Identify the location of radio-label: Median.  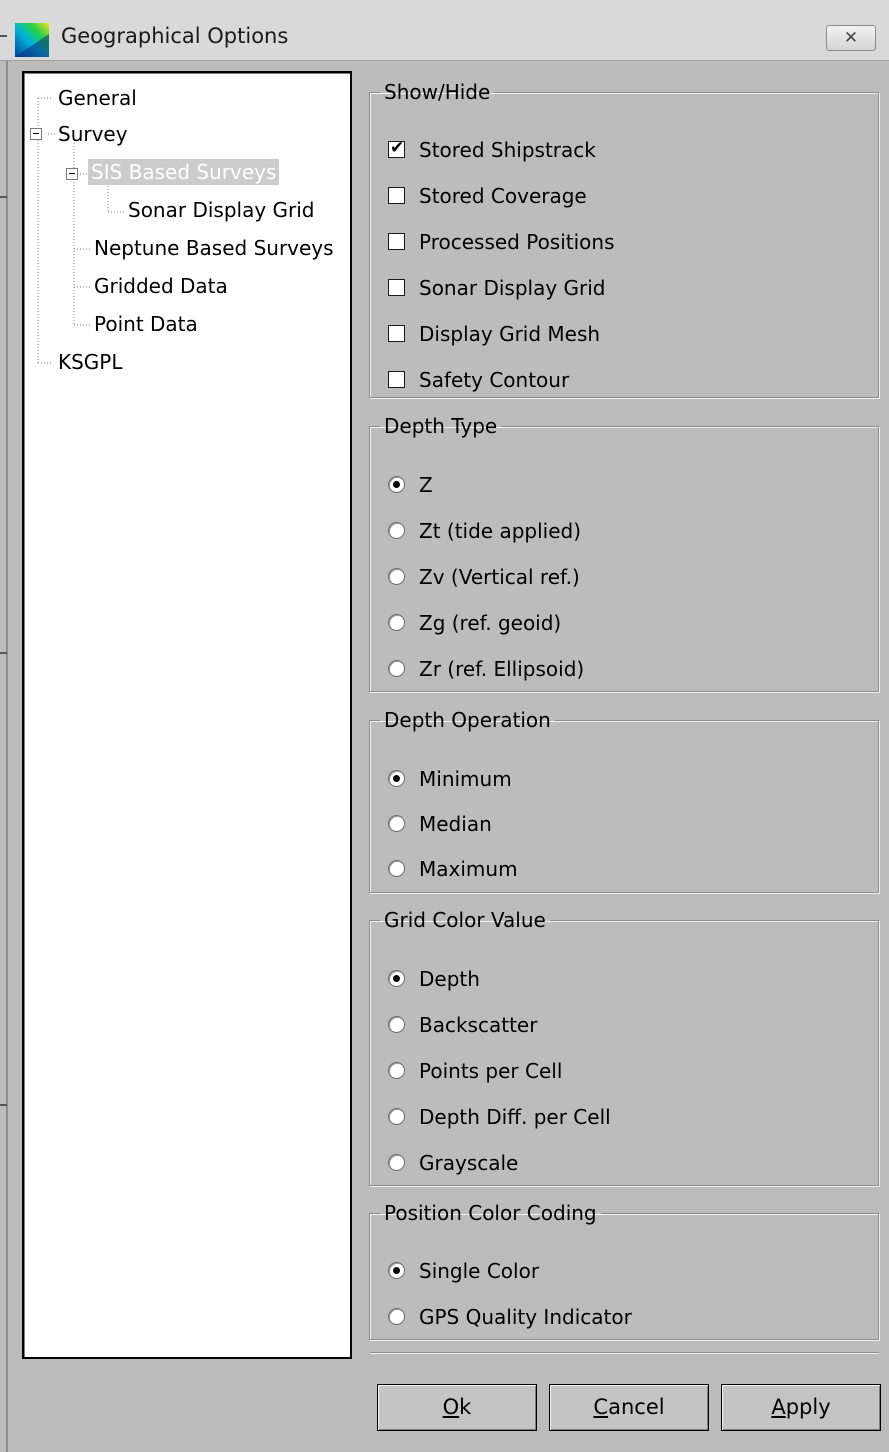
(455, 824).